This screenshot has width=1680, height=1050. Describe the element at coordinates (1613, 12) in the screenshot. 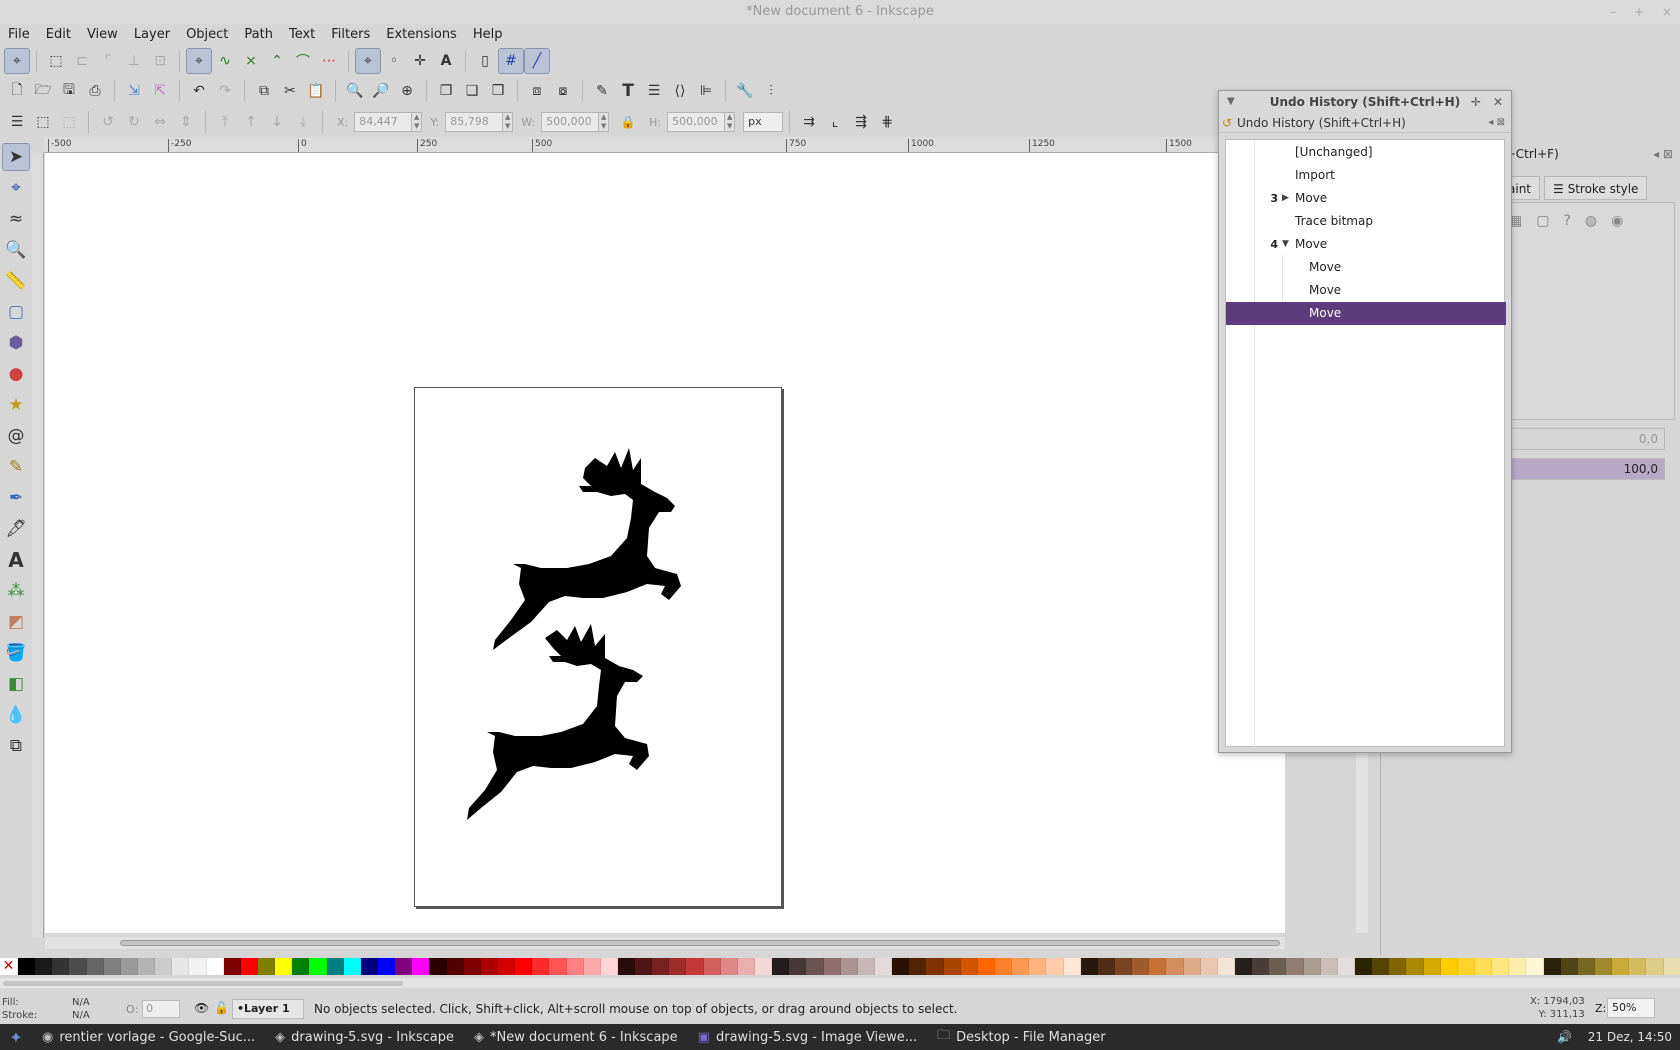

I see `minimize-button: –` at that location.